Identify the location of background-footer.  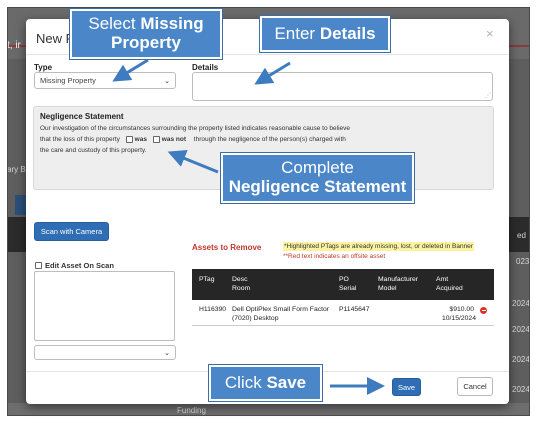
(268, 409).